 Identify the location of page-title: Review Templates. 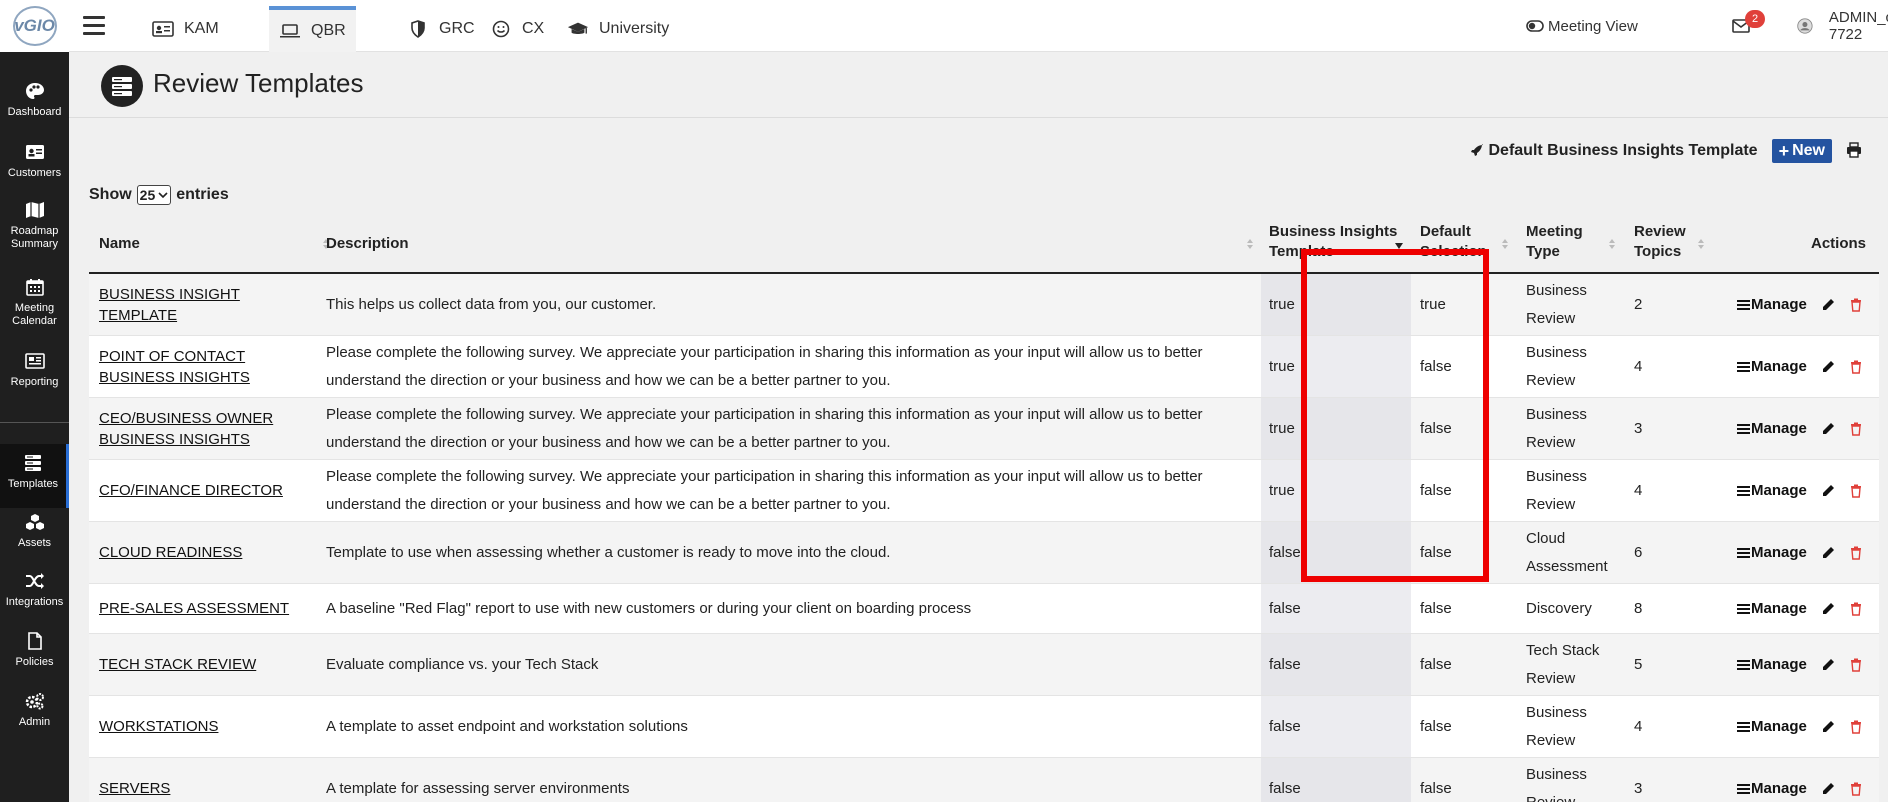
(258, 83).